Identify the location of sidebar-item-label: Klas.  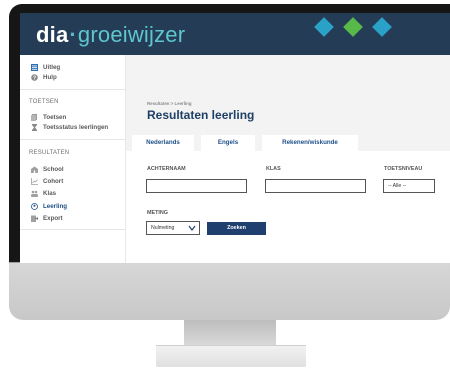
(50, 193).